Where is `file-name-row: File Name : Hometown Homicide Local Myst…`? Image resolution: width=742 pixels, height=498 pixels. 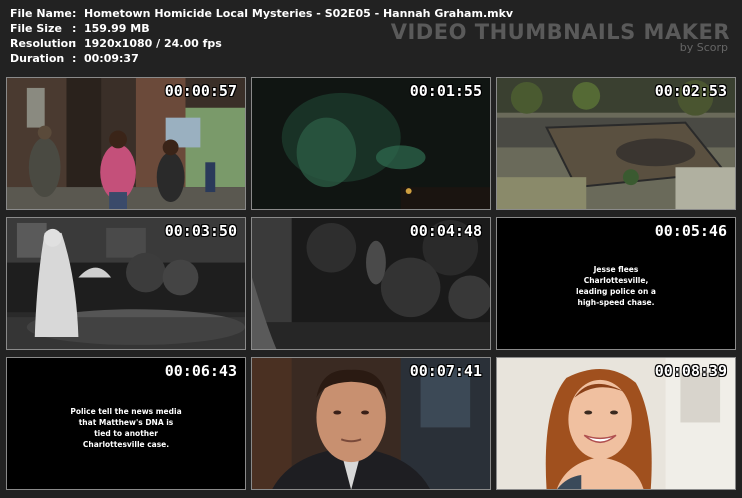
file-name-row: File Name : Hometown Homicide Local Myst… is located at coordinates (261, 13).